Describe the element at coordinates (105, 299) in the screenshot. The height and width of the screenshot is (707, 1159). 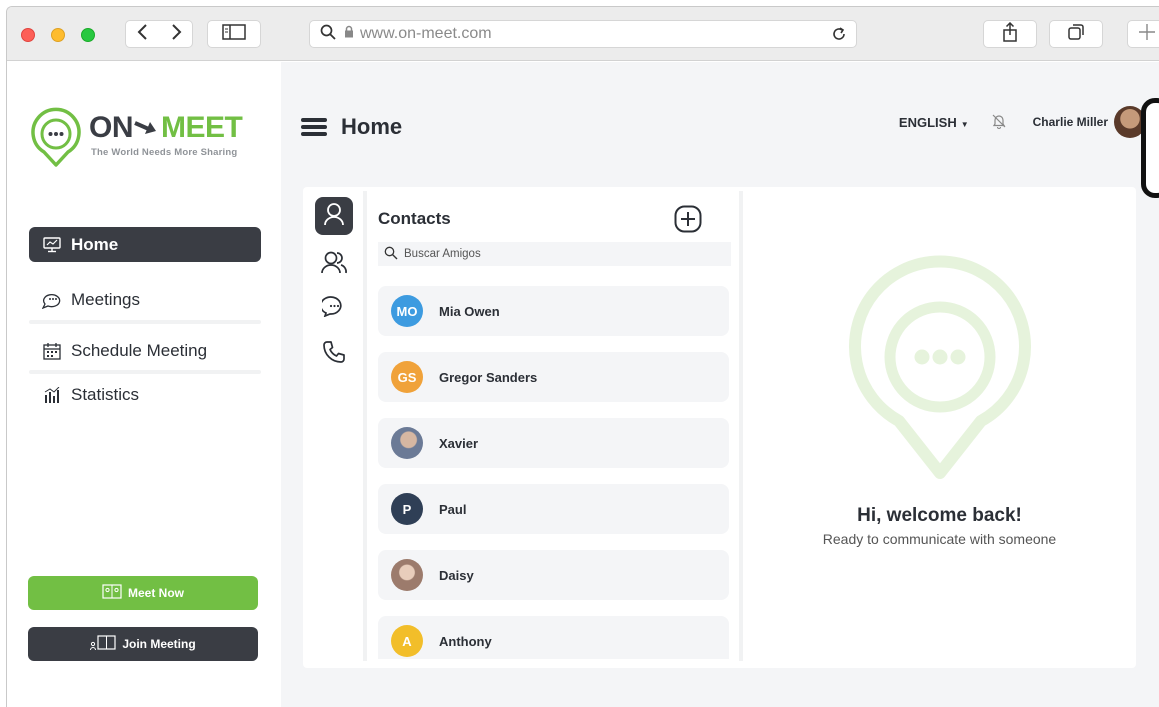
I see `sidebar-item-label: Meetings` at that location.